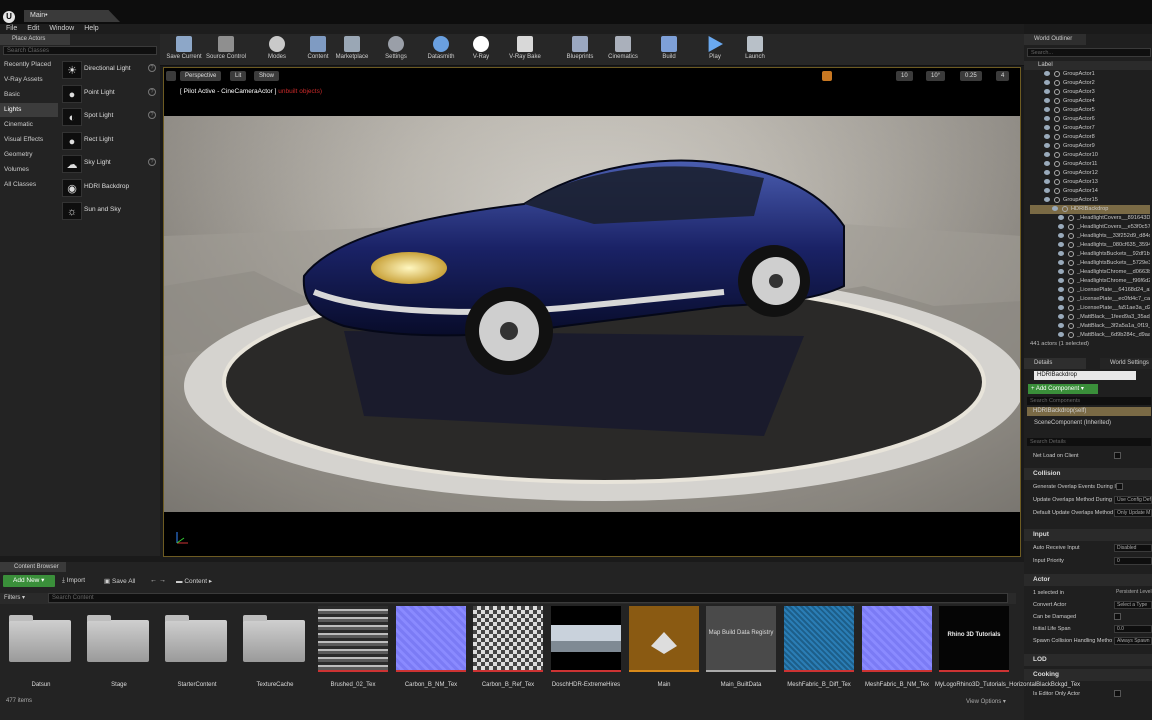  I want to click on outliner-row: _LicensePlate__64168d24_a534_4, so click(1090, 290).